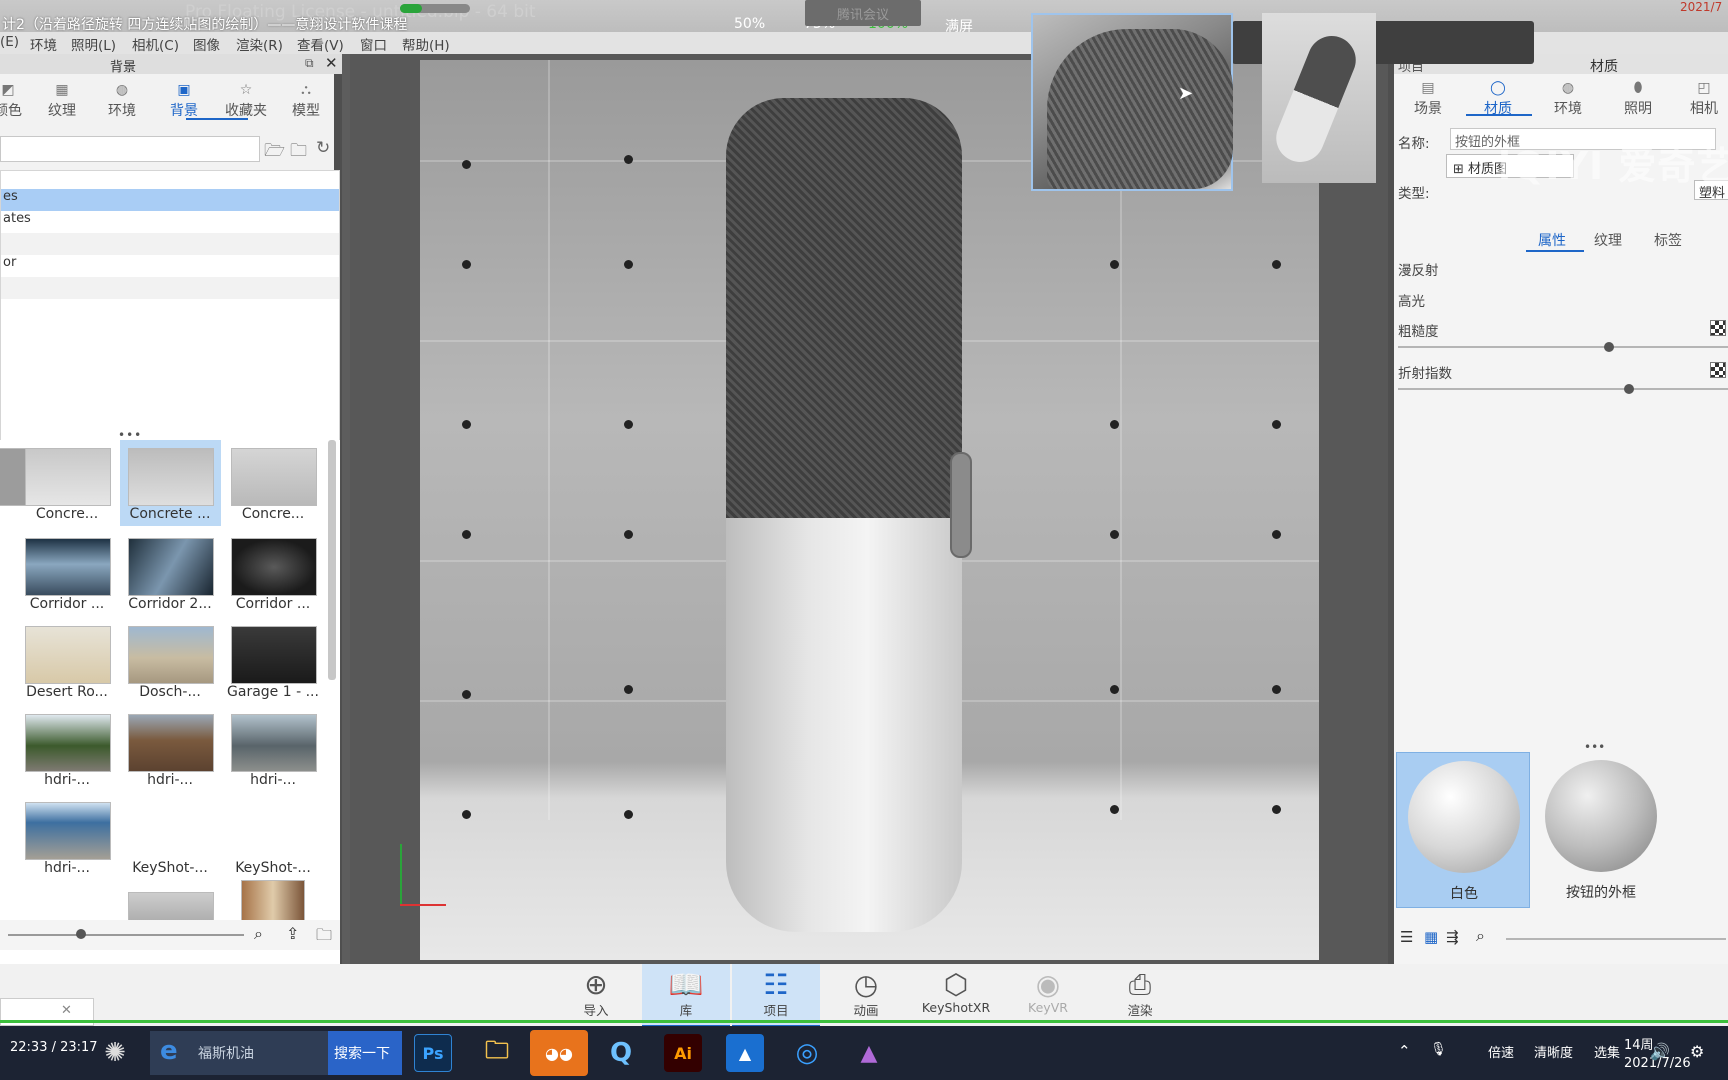  I want to click on episodes-button: 选集, so click(1607, 1051).